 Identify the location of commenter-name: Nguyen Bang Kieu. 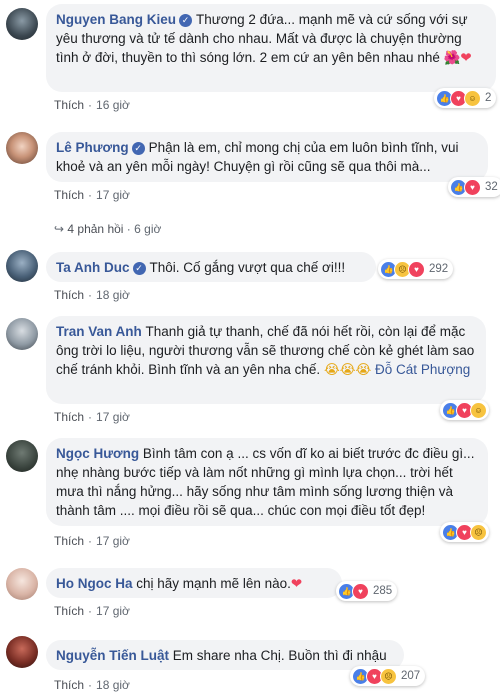
(116, 19).